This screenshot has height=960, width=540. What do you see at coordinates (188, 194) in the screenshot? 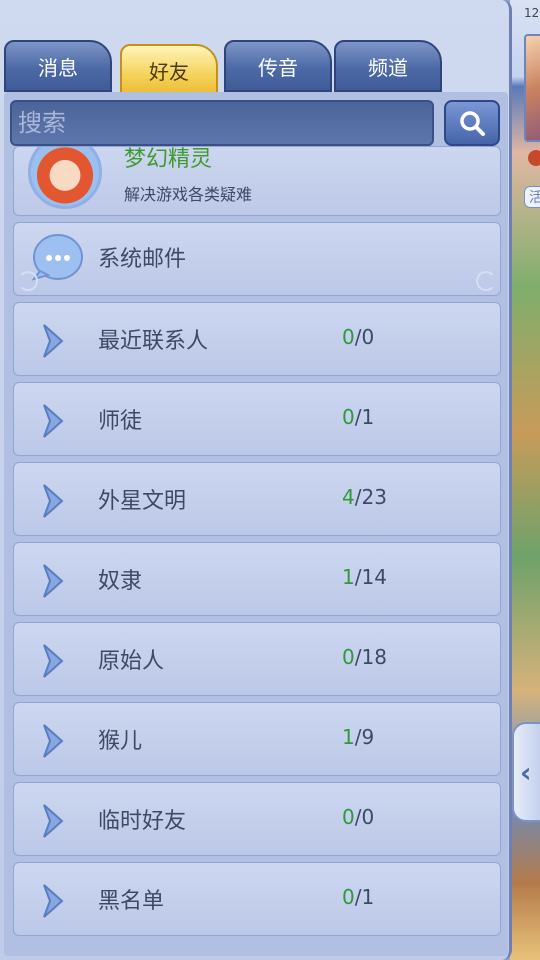
I see `helper-description: 解决游戏各类疑难` at bounding box center [188, 194].